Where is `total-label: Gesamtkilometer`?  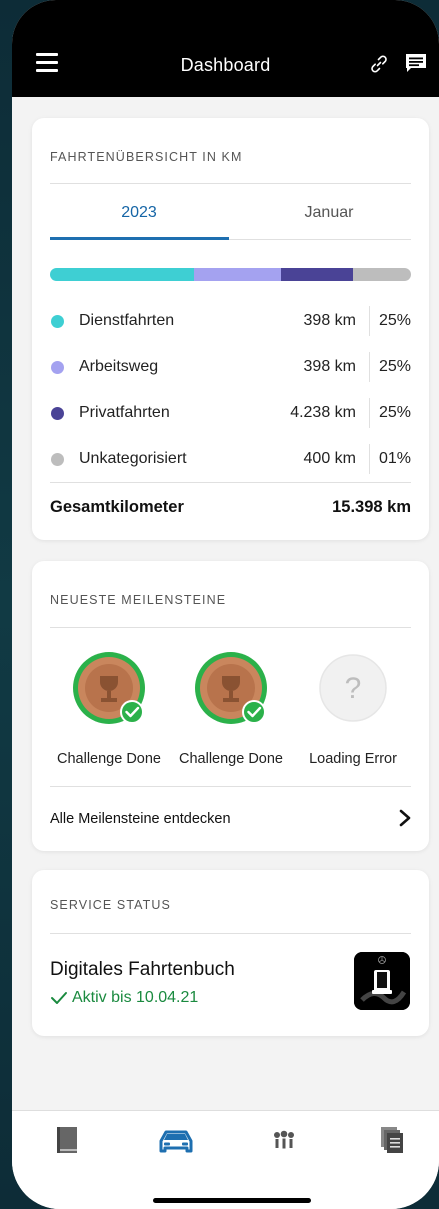
total-label: Gesamtkilometer is located at coordinates (117, 507).